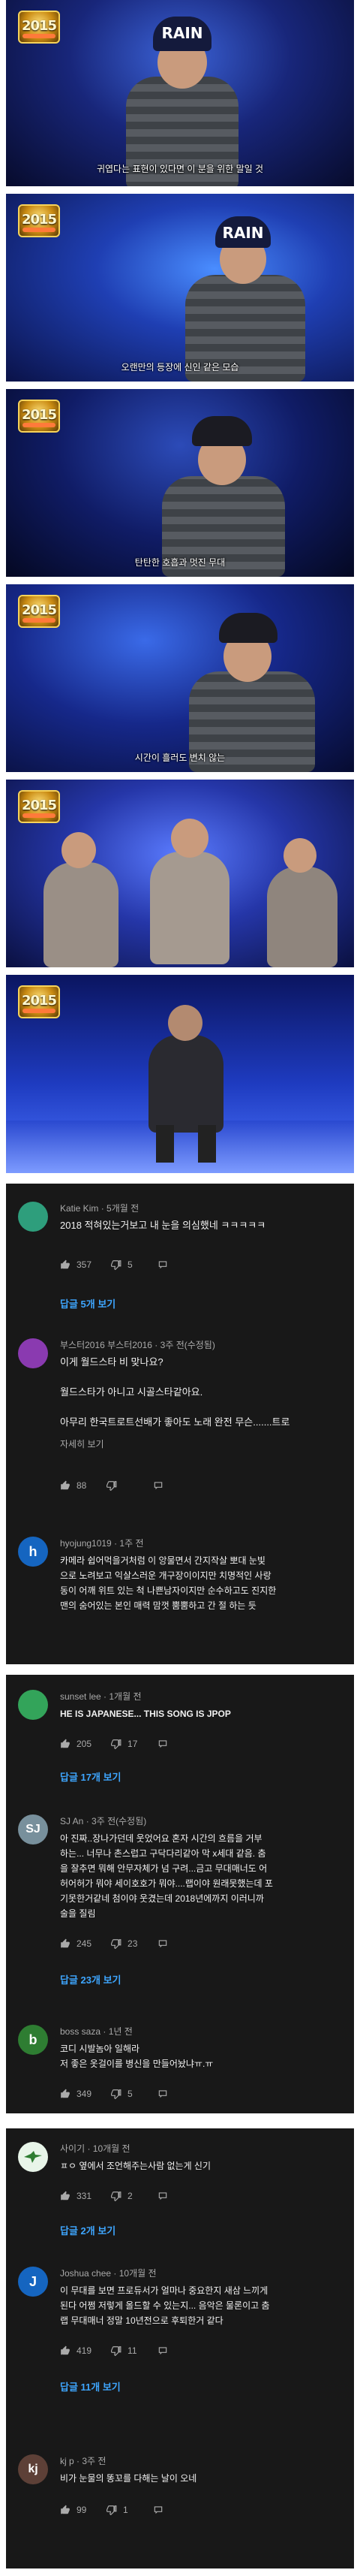 This screenshot has width=360, height=2576. I want to click on author-name: sunset lee, so click(80, 1696).